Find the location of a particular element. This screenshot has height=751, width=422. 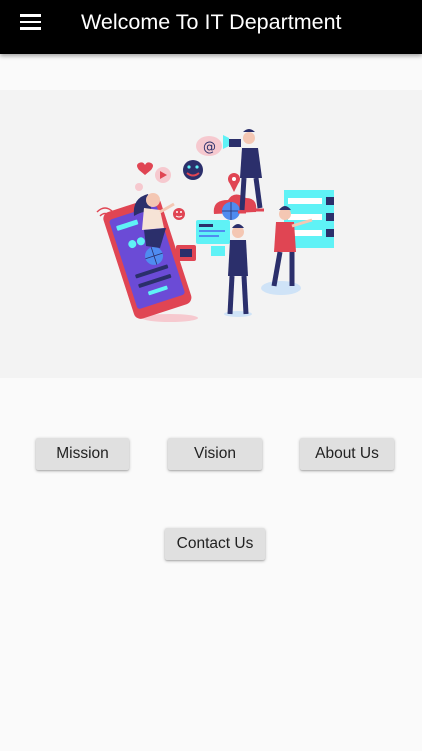

app-bar: Welcome To IT Department is located at coordinates (211, 27).